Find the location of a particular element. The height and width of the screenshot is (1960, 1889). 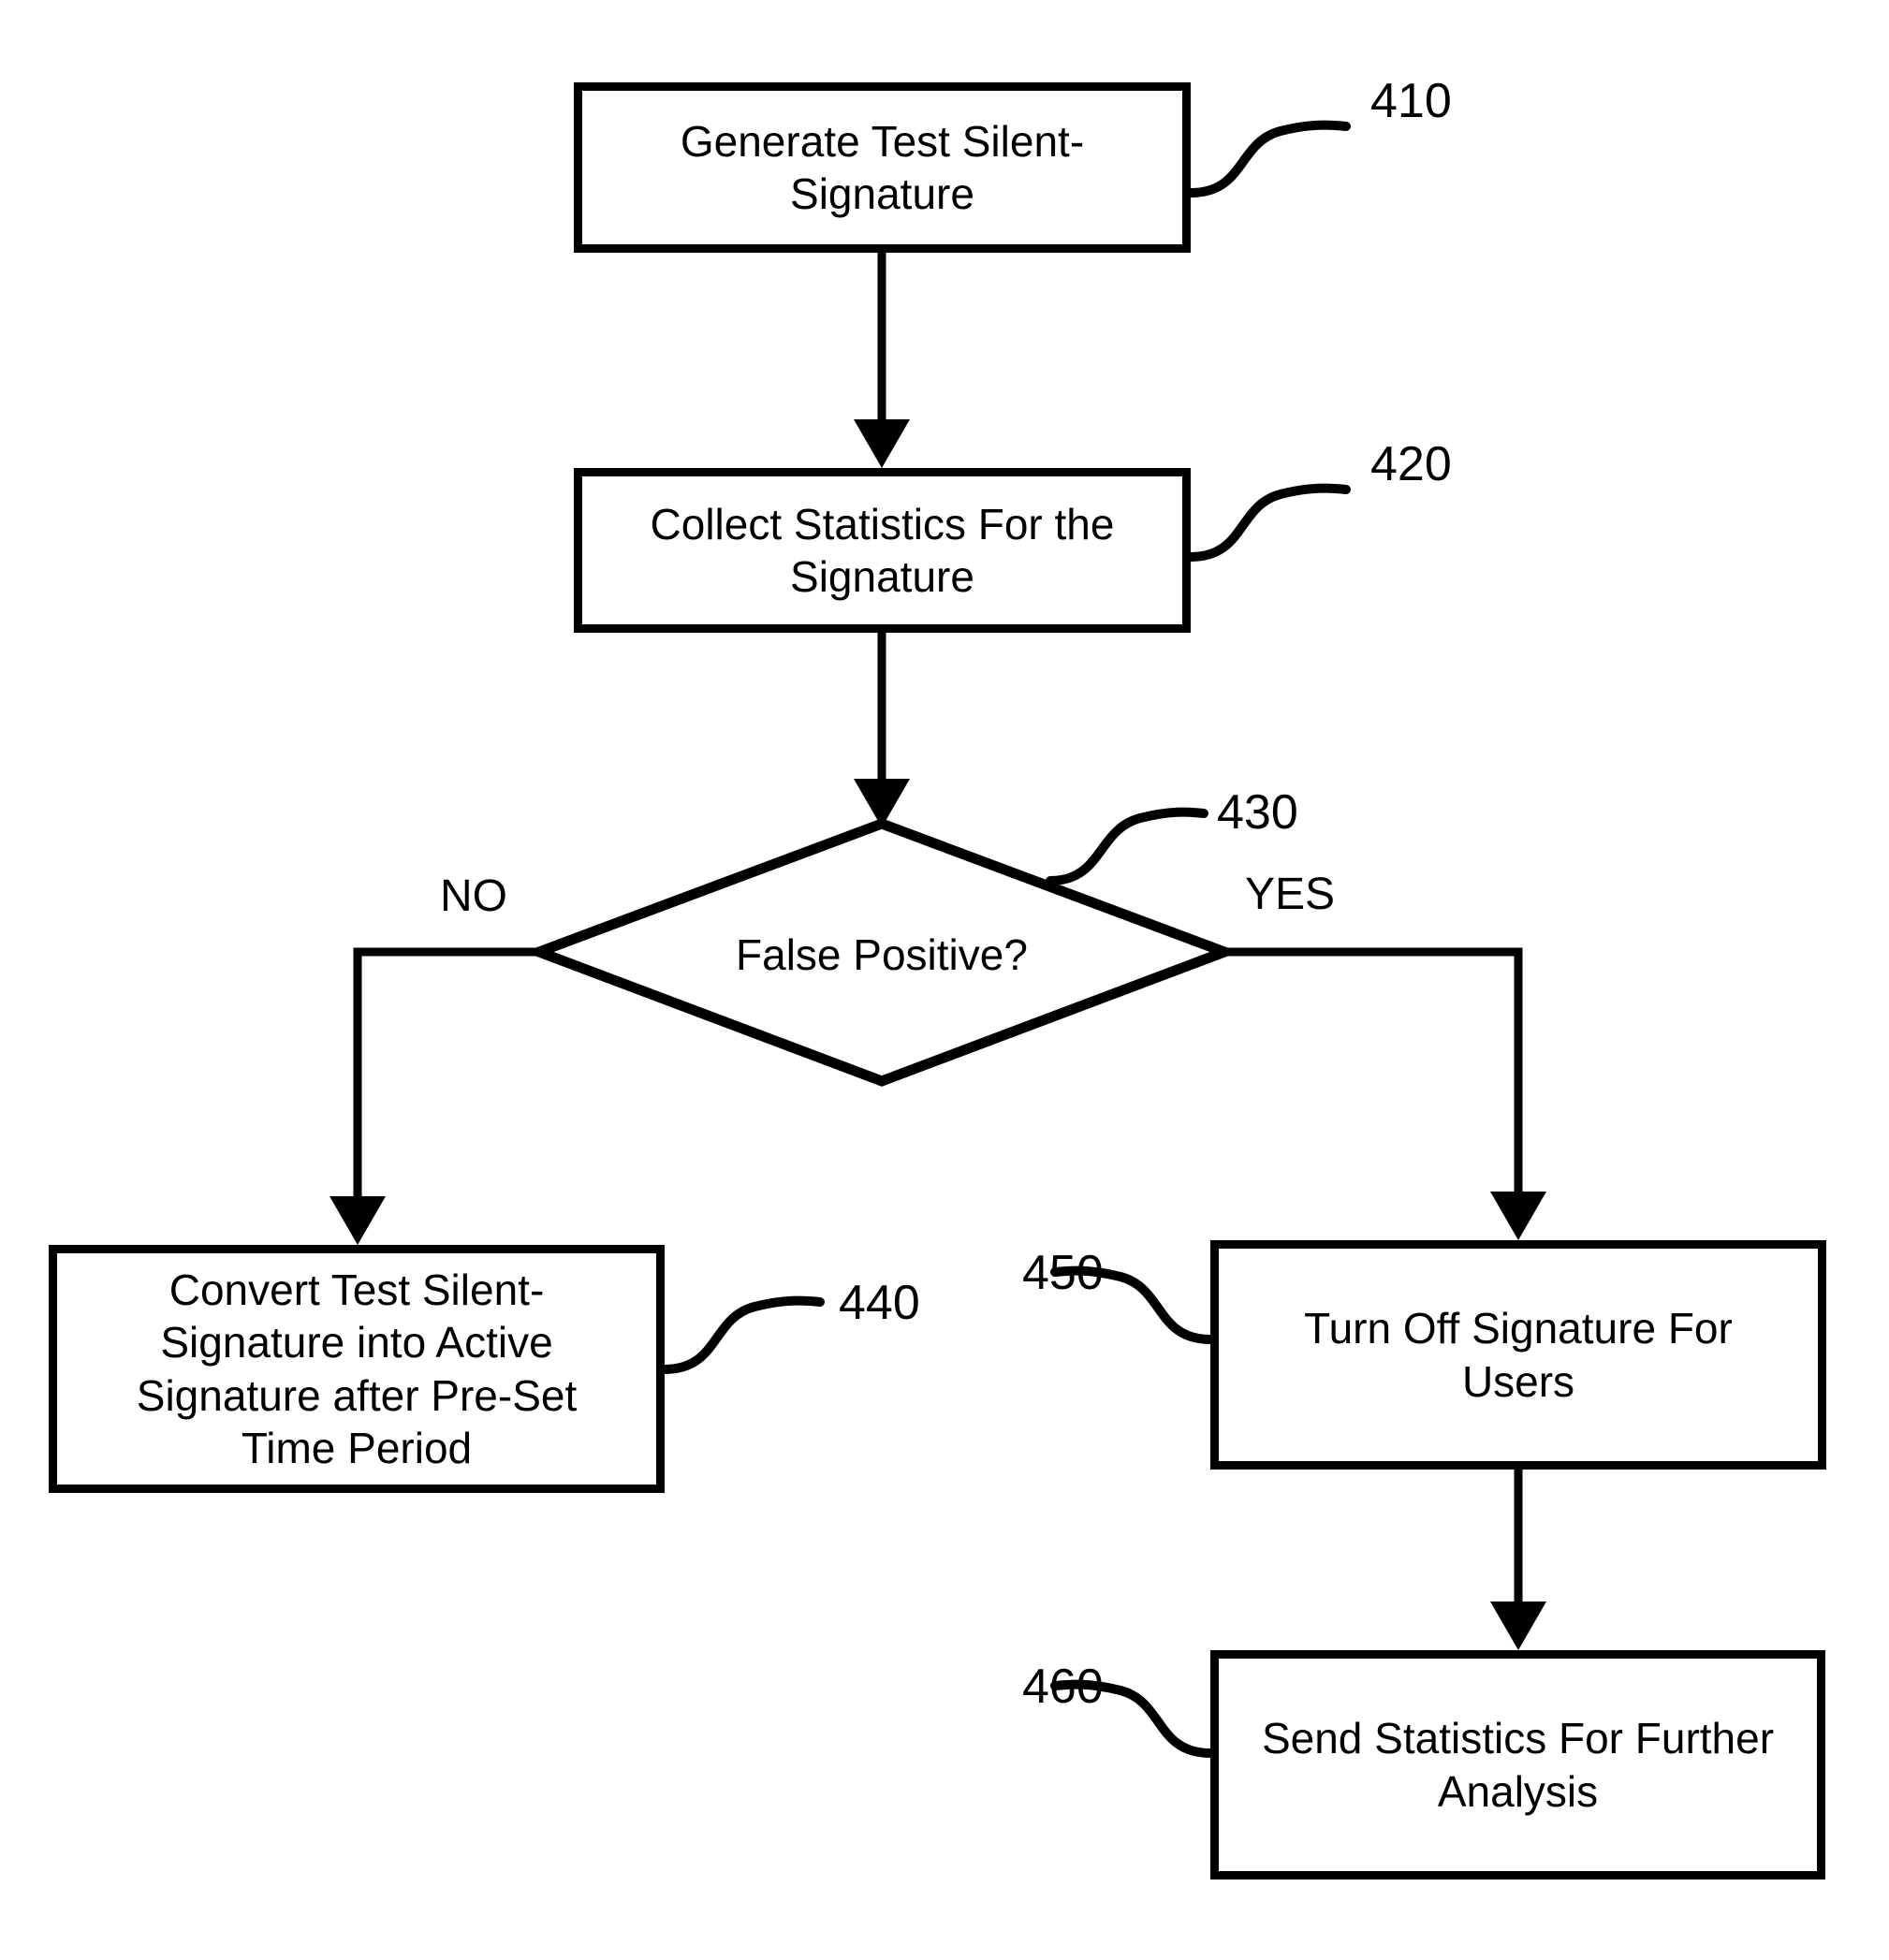

ref-number-410: 410 is located at coordinates (1411, 101).